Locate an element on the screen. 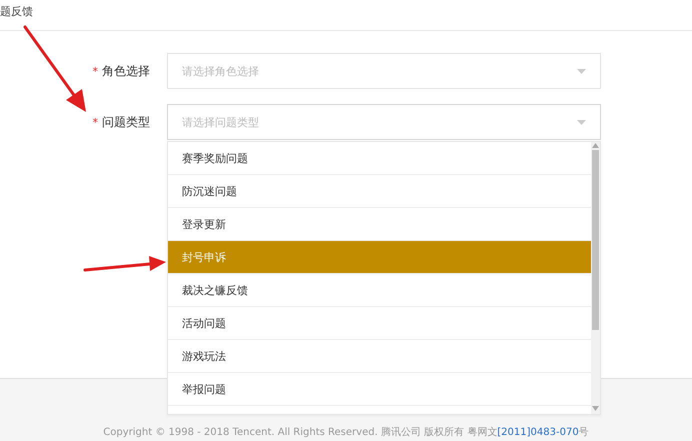 The width and height of the screenshot is (692, 441). dropdown-option: 举报问题 is located at coordinates (379, 389).